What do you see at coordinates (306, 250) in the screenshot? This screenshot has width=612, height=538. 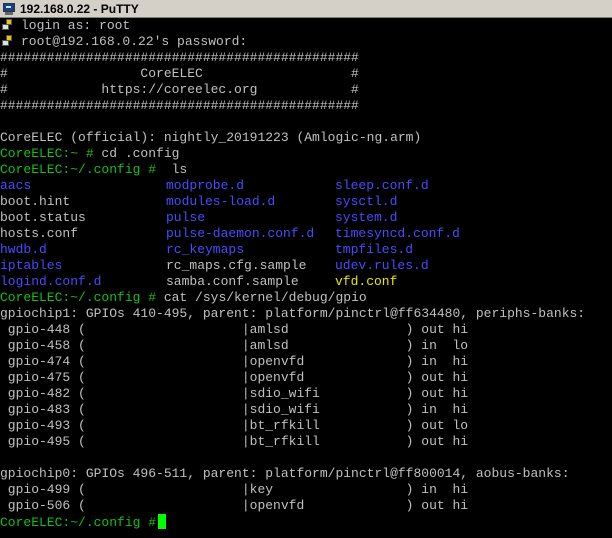 I see `ls-row: hwdb.d rc_keymaps tmpfiles.d` at bounding box center [306, 250].